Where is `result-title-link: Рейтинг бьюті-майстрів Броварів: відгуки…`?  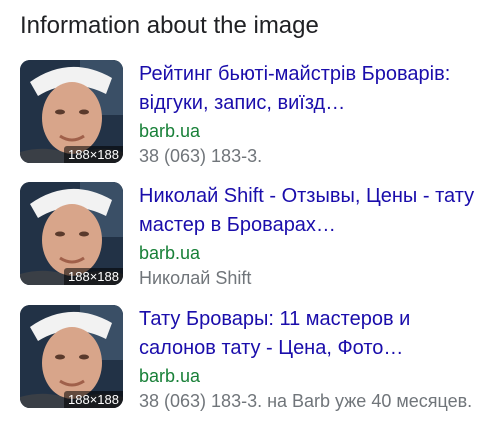 result-title-link: Рейтинг бьюті-майстрів Броварів: відгуки… is located at coordinates (311, 89).